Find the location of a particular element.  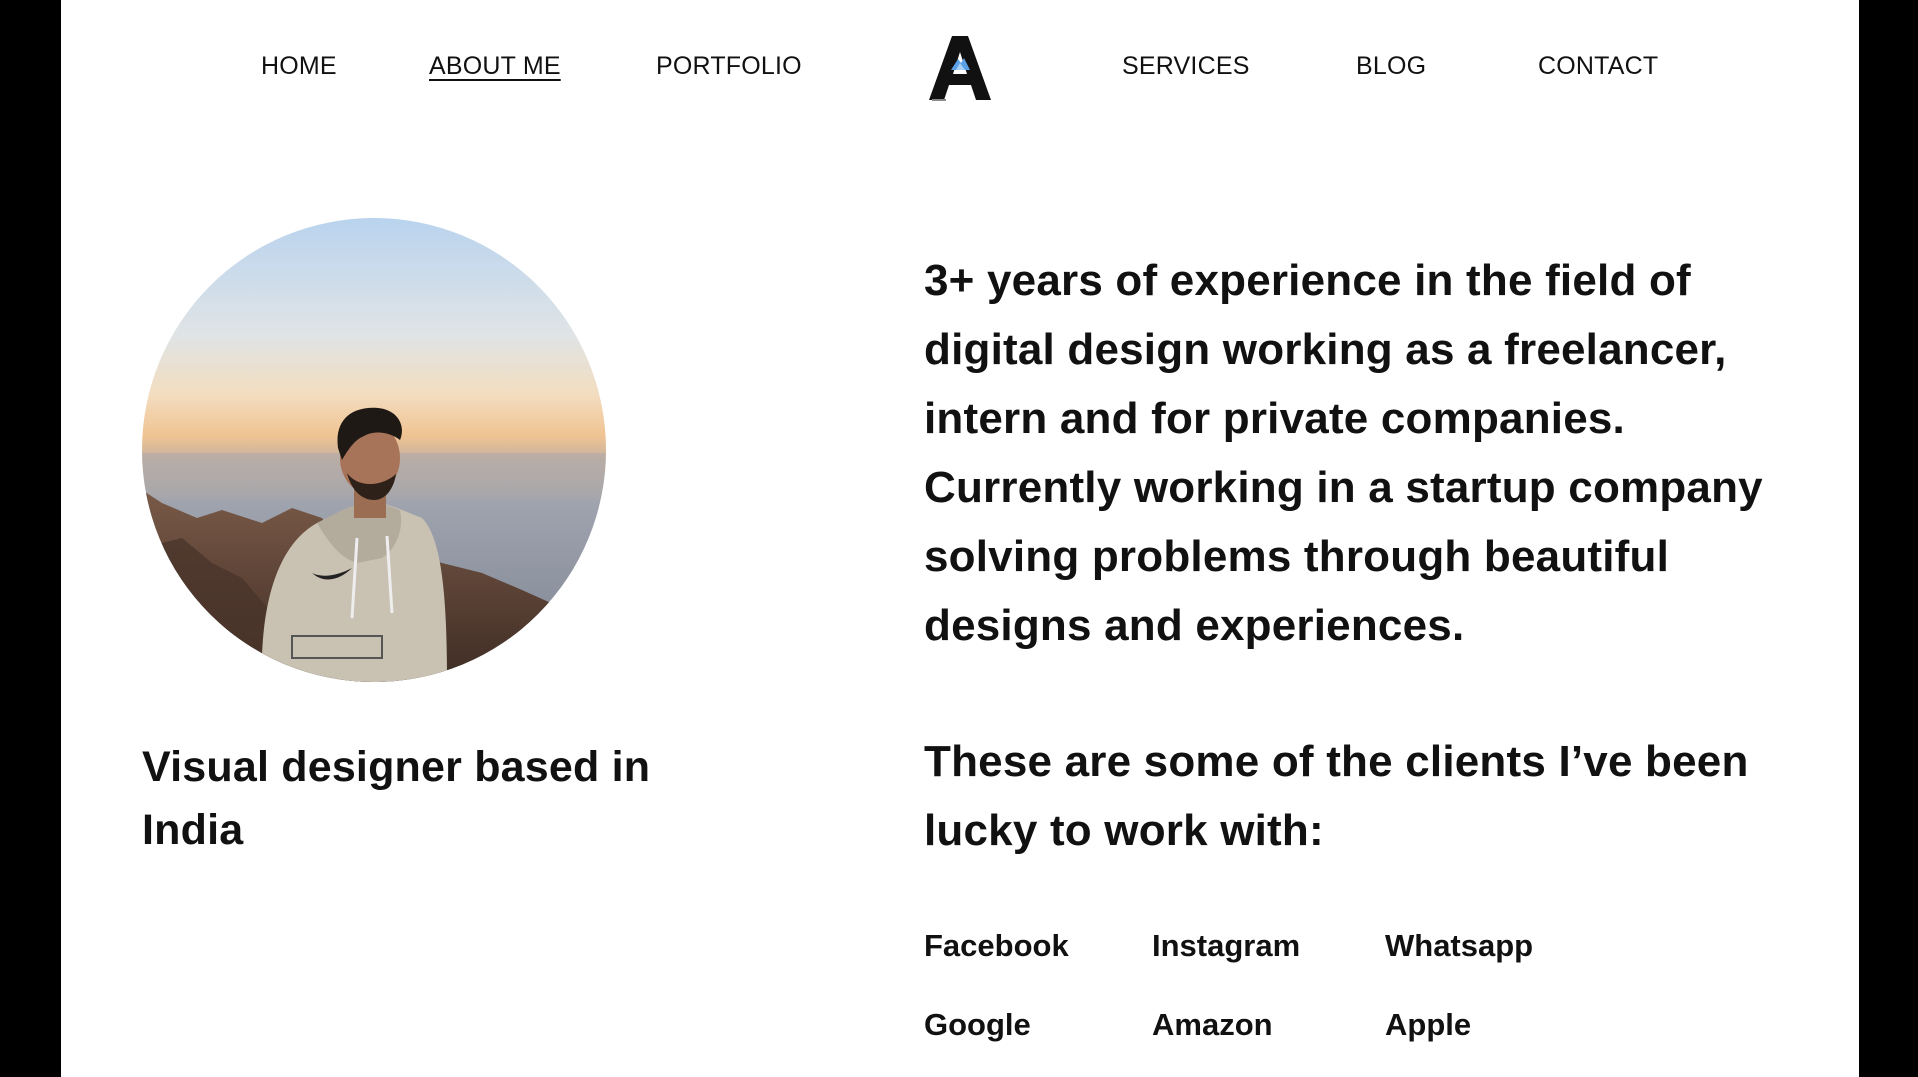

nav-blog-link: BLOG is located at coordinates (1391, 66).